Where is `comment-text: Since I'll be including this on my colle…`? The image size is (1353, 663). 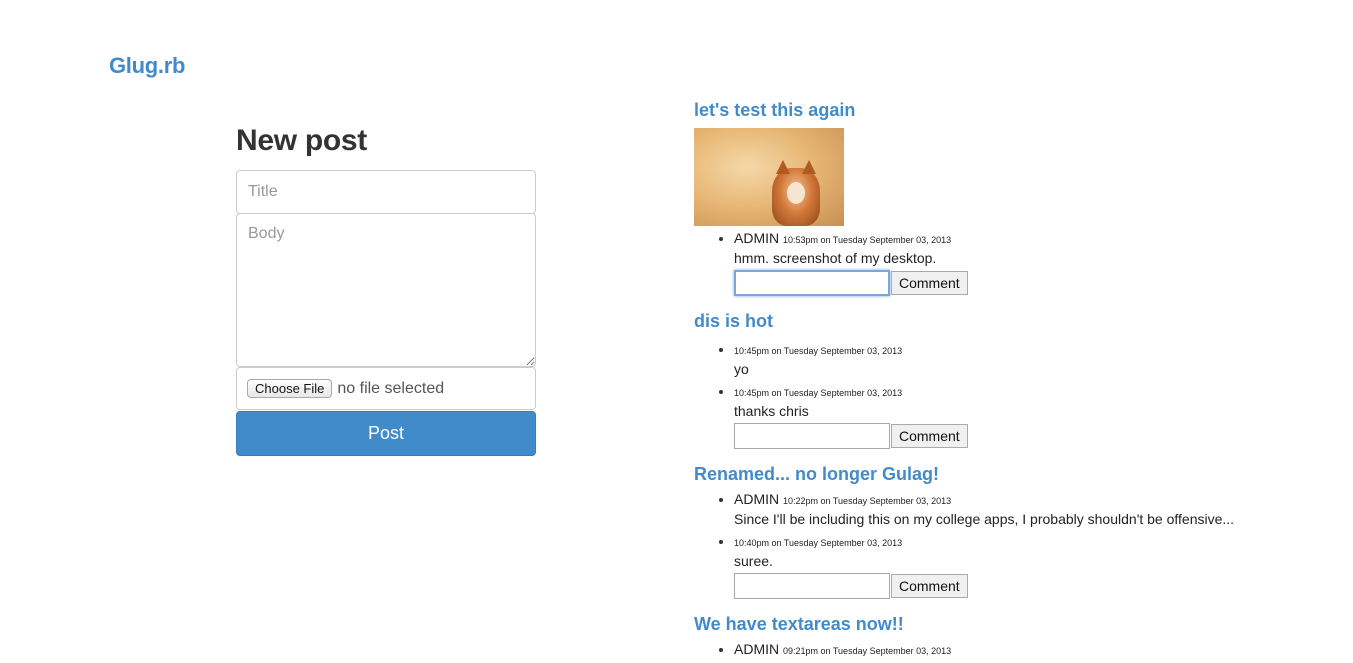
comment-text: Since I'll be including this on my colle… is located at coordinates (984, 519).